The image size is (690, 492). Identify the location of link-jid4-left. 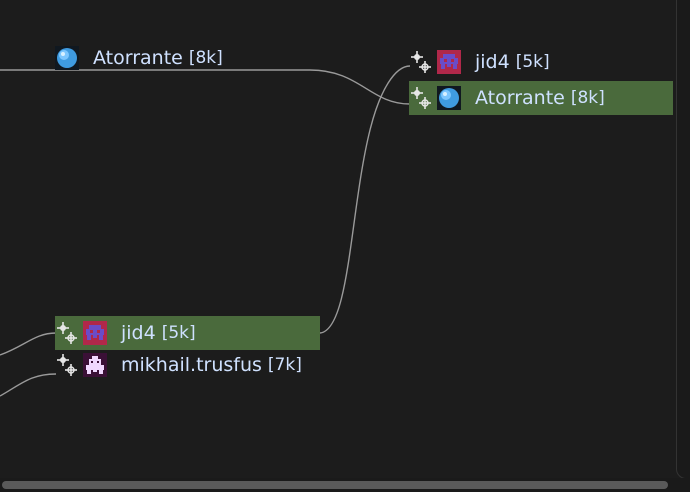
(28, 344).